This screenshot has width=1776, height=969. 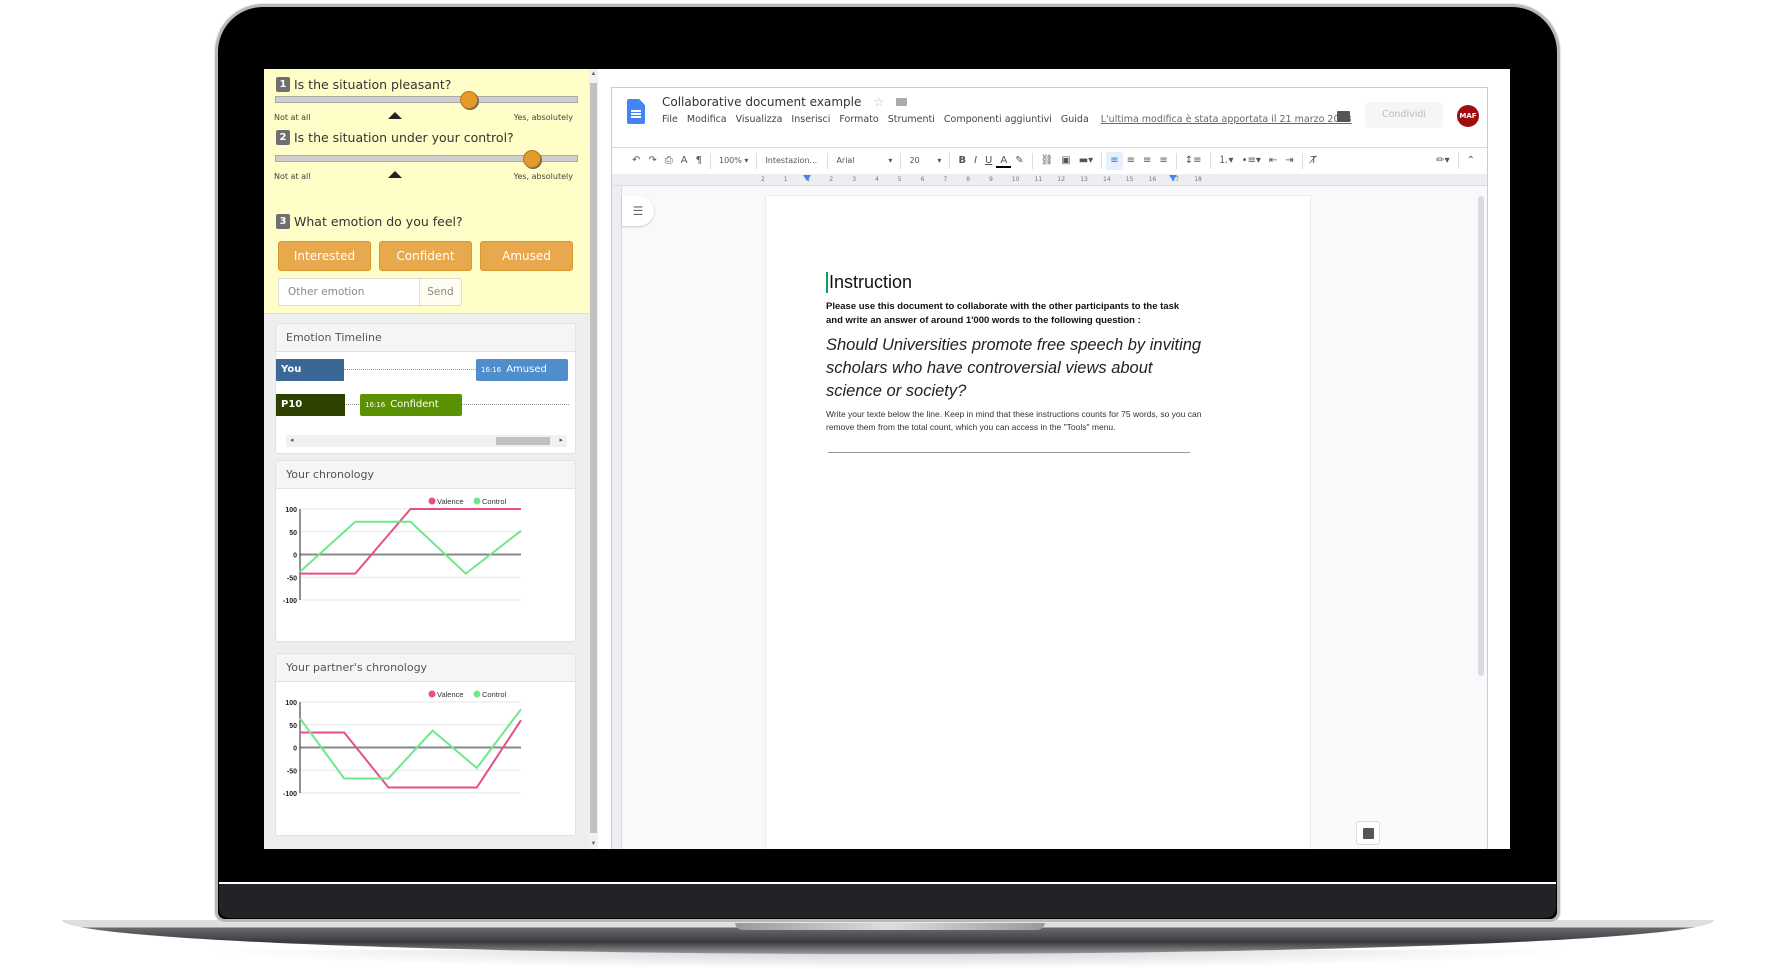 I want to click on docs-logo-icon, so click(x=636, y=111).